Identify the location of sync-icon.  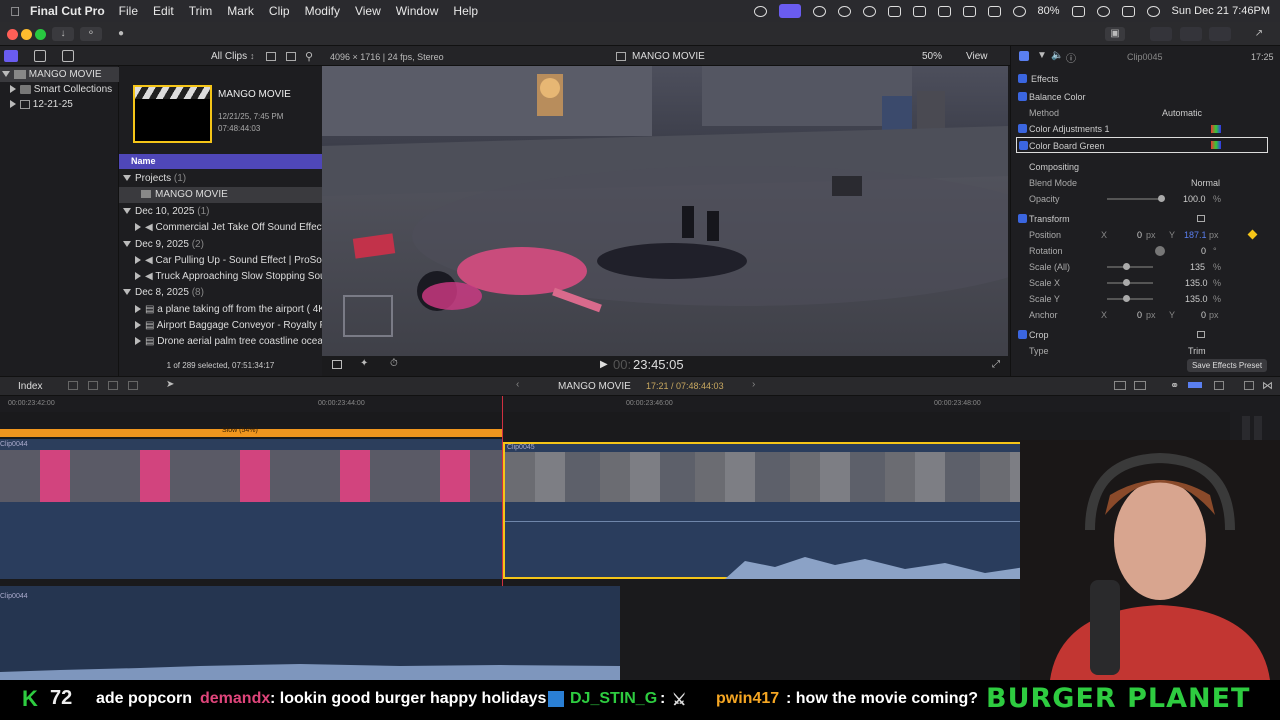
(760, 11).